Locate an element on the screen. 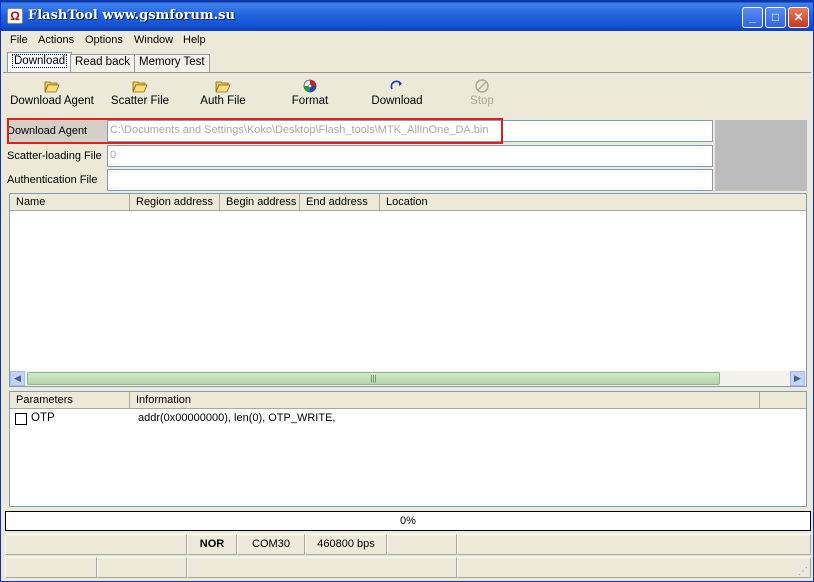 Image resolution: width=814 pixels, height=582 pixels. column-extra is located at coordinates (783, 400).